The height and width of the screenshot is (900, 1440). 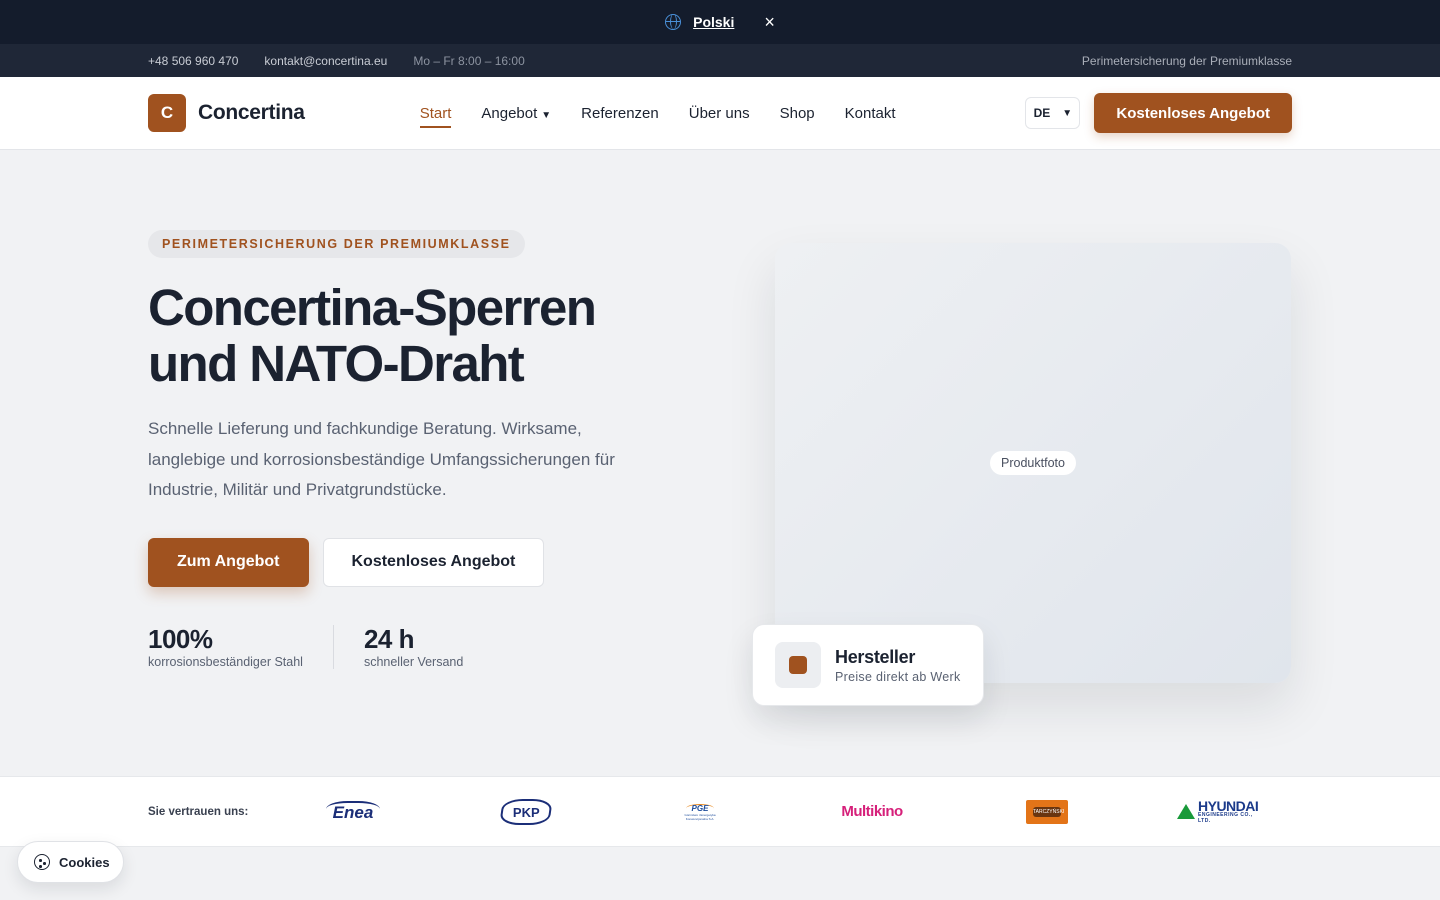 I want to click on stat-item: 24 h schneller Versand, so click(x=412, y=646).